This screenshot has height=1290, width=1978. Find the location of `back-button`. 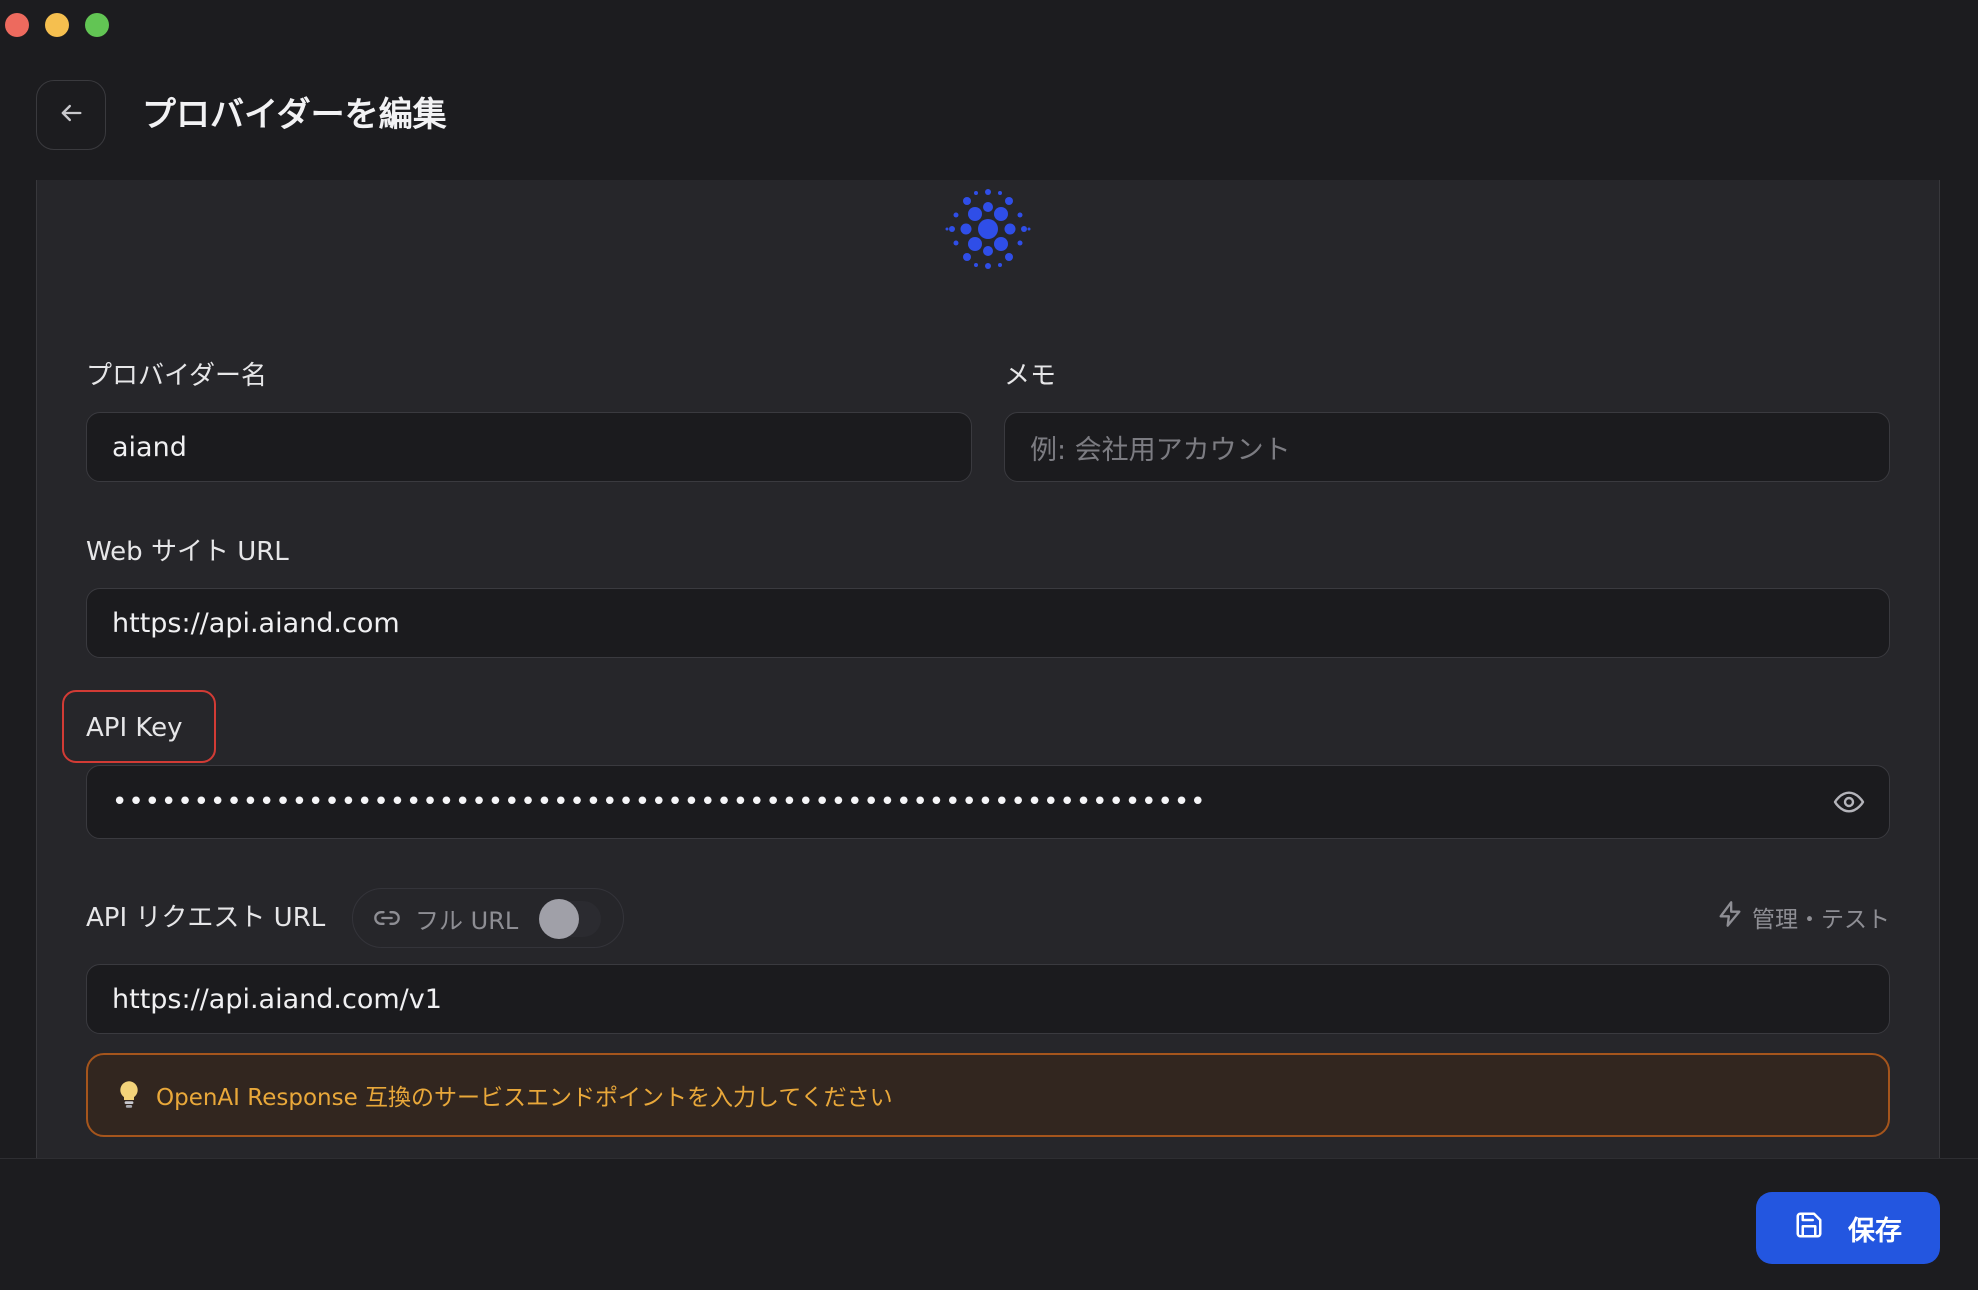

back-button is located at coordinates (71, 115).